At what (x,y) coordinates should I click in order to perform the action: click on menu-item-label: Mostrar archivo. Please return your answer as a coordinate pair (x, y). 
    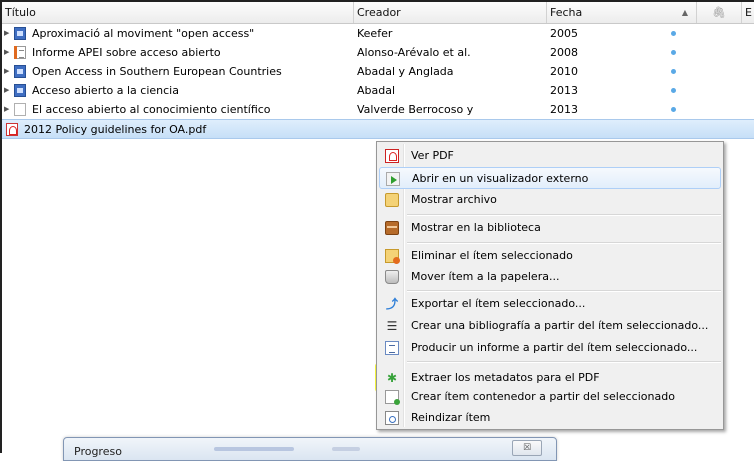
    Looking at the image, I should click on (454, 199).